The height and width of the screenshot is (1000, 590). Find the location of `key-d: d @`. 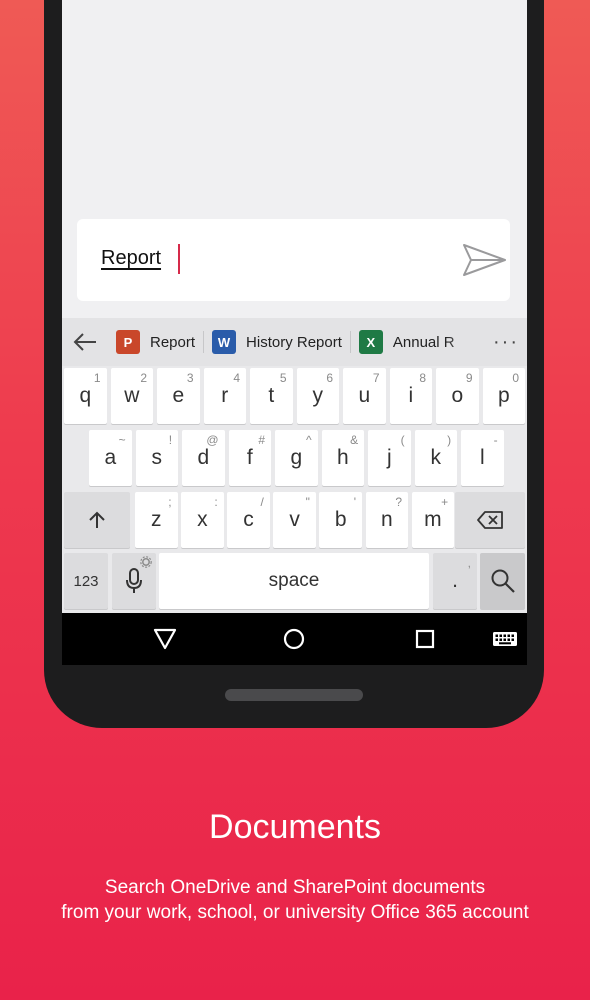

key-d: d @ is located at coordinates (203, 458).